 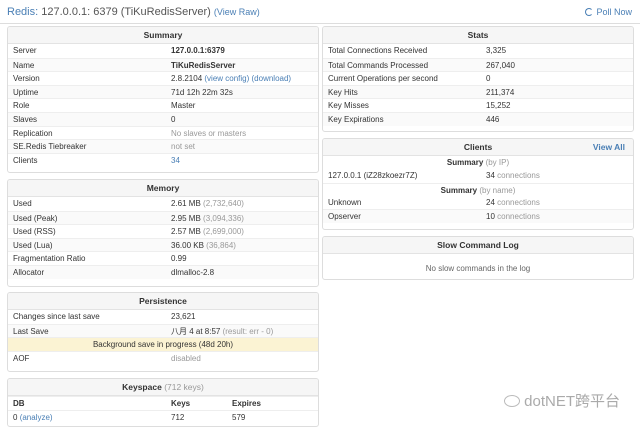 What do you see at coordinates (490, 175) in the screenshot?
I see `row-value: 34` at bounding box center [490, 175].